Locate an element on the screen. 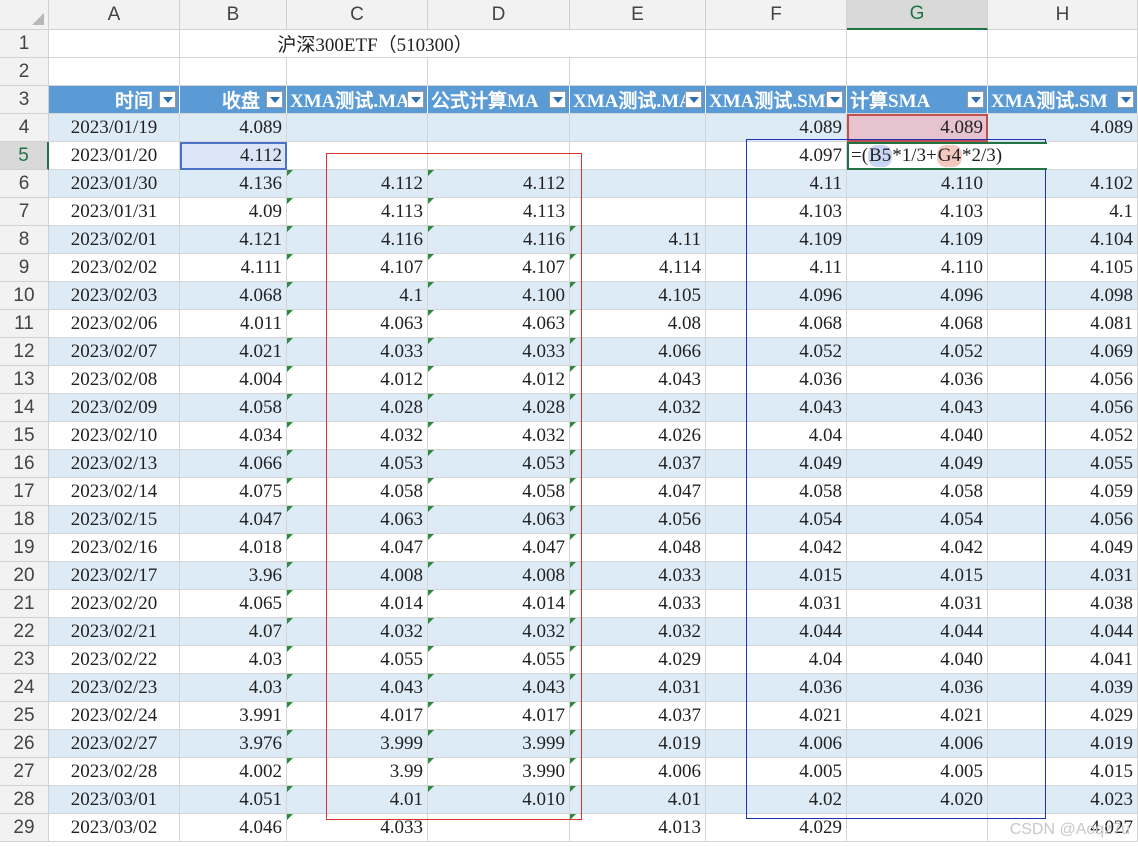 The height and width of the screenshot is (847, 1138). filter-dropdown-d is located at coordinates (557, 99).